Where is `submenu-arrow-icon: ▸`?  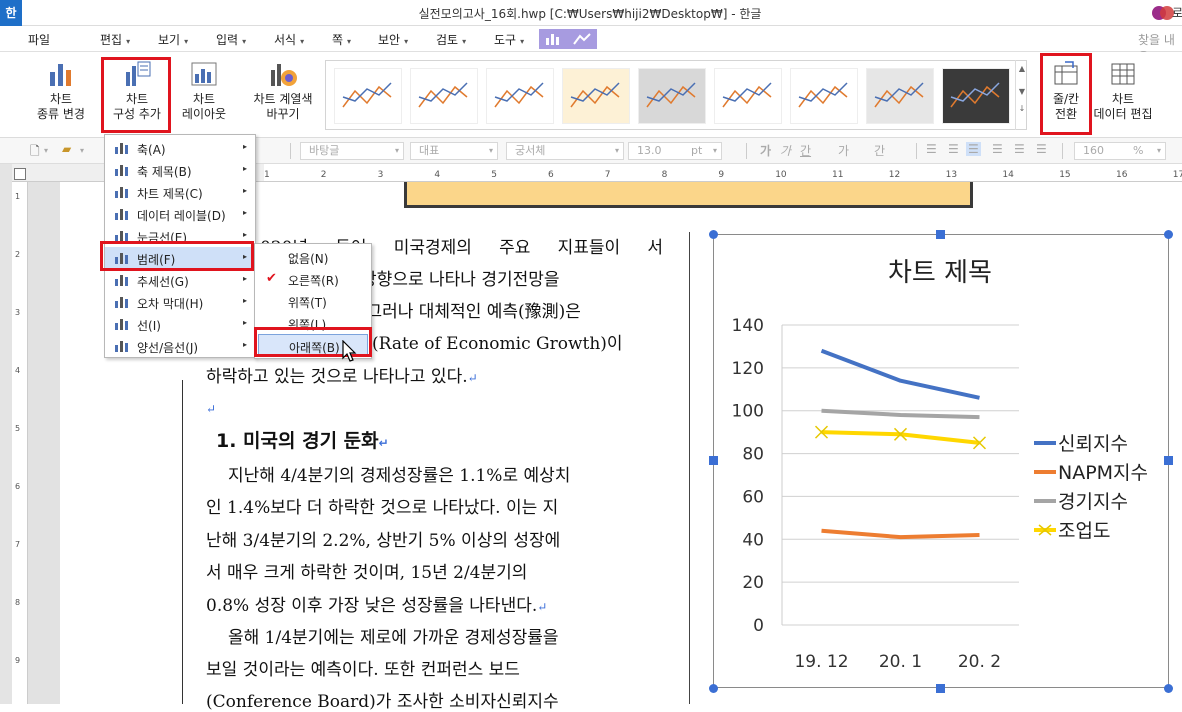 submenu-arrow-icon: ▸ is located at coordinates (244, 234).